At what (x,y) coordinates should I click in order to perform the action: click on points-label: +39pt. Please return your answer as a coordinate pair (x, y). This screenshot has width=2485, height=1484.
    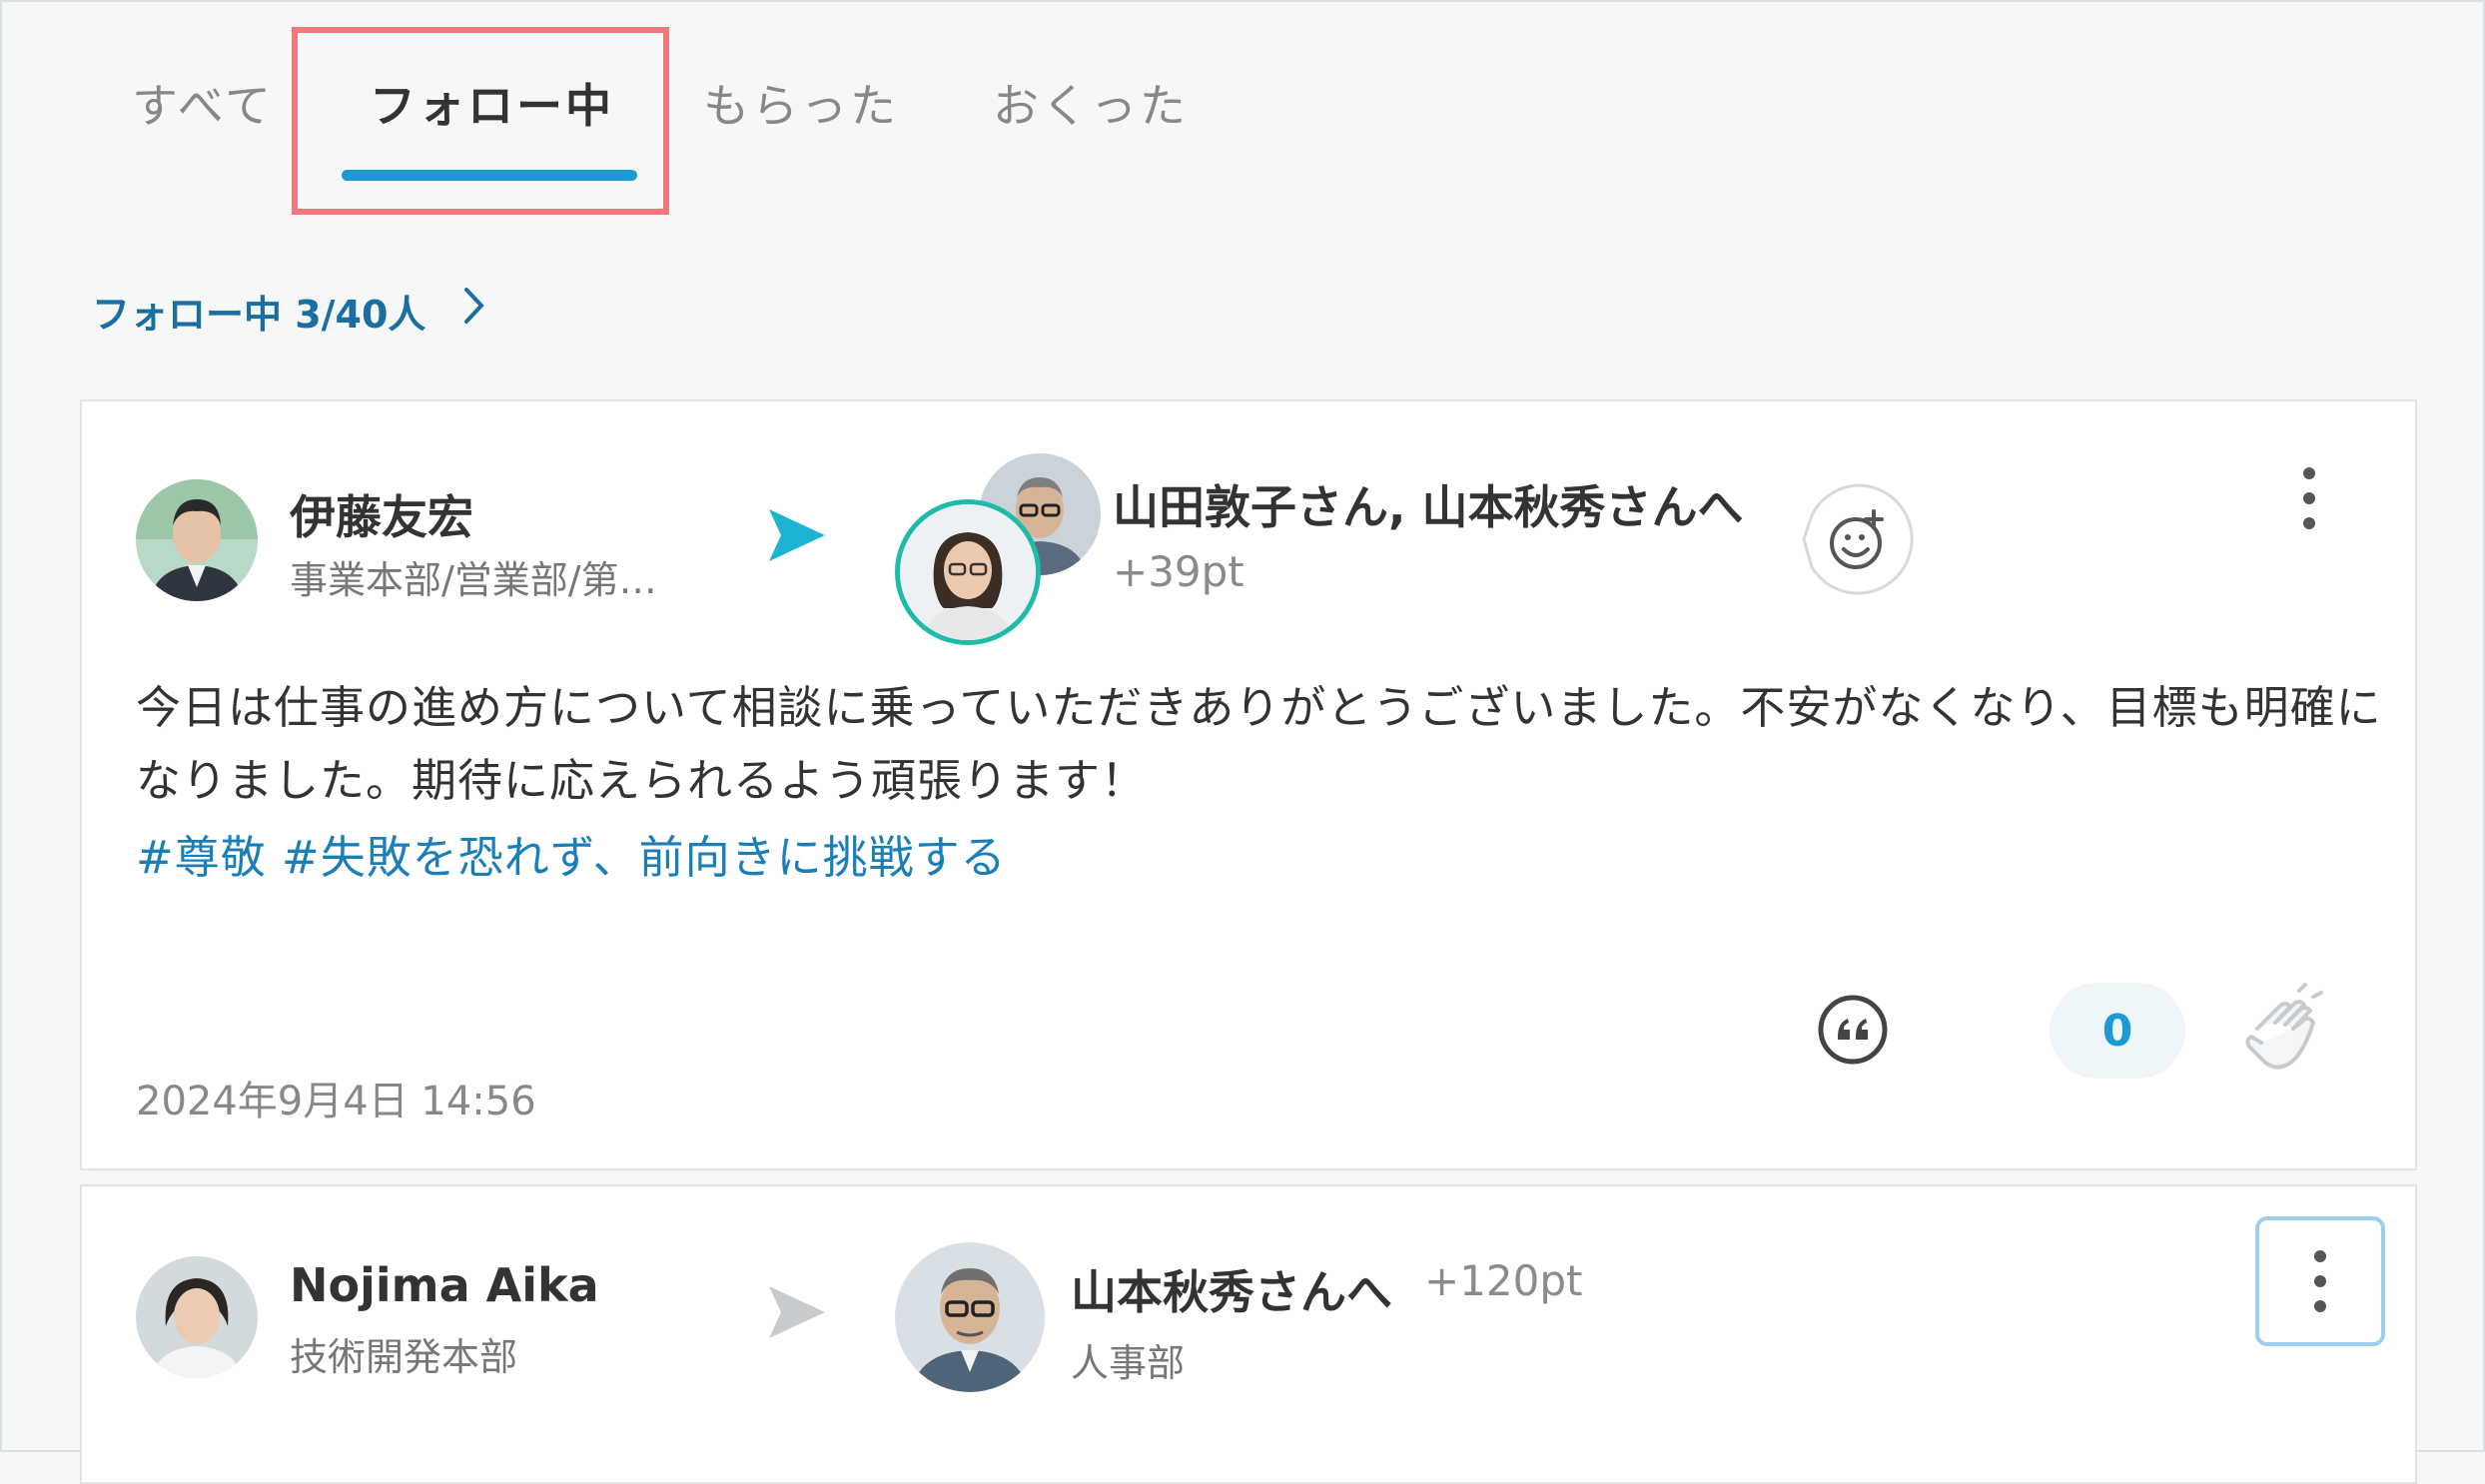
    Looking at the image, I should click on (1178, 572).